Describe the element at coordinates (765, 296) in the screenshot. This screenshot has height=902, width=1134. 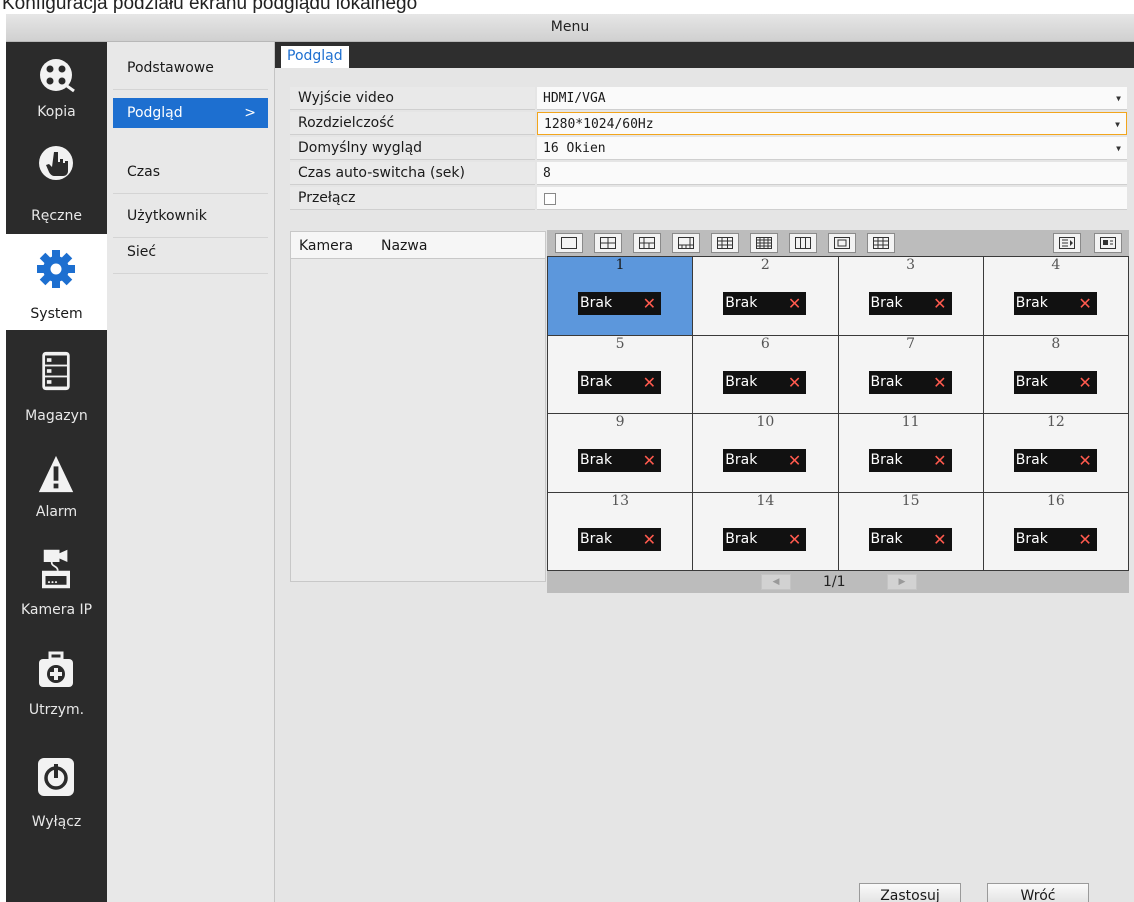
I see `grid-cell: 2 Brak ✕` at that location.